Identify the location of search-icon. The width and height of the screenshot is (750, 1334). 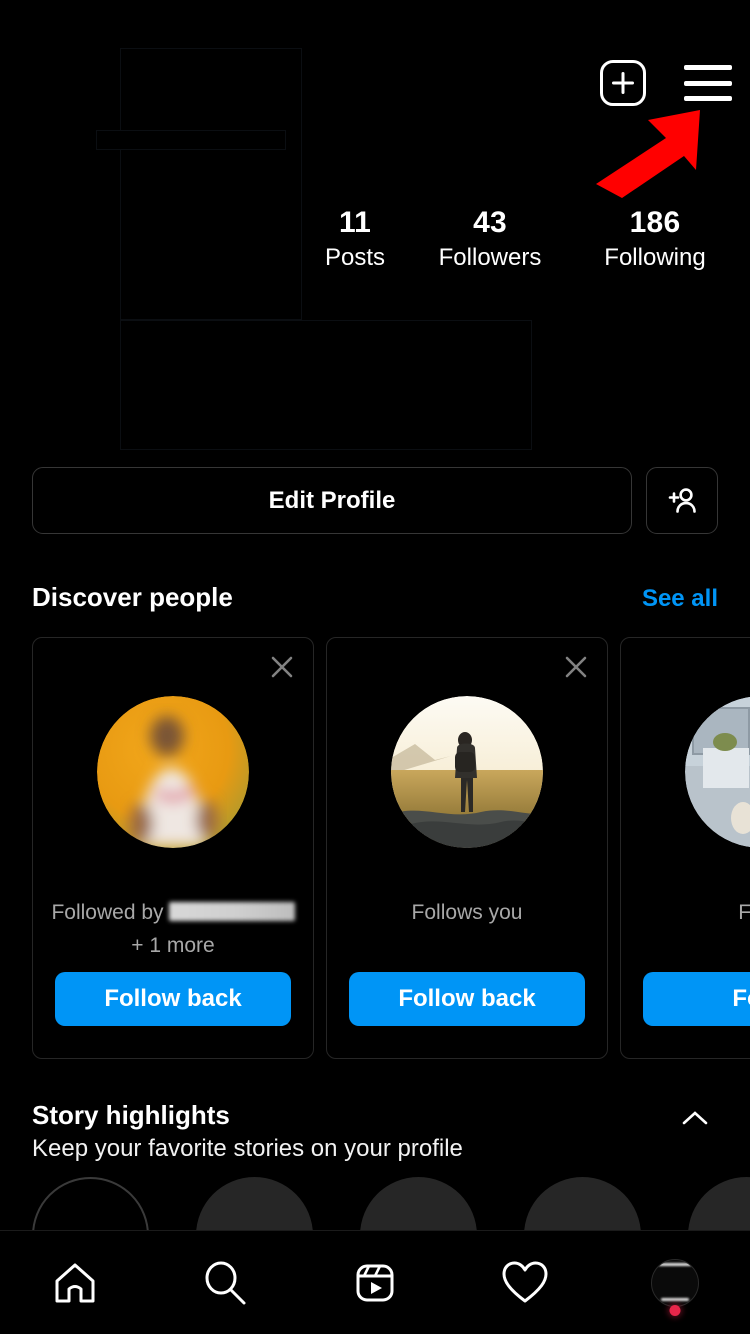
(225, 1282).